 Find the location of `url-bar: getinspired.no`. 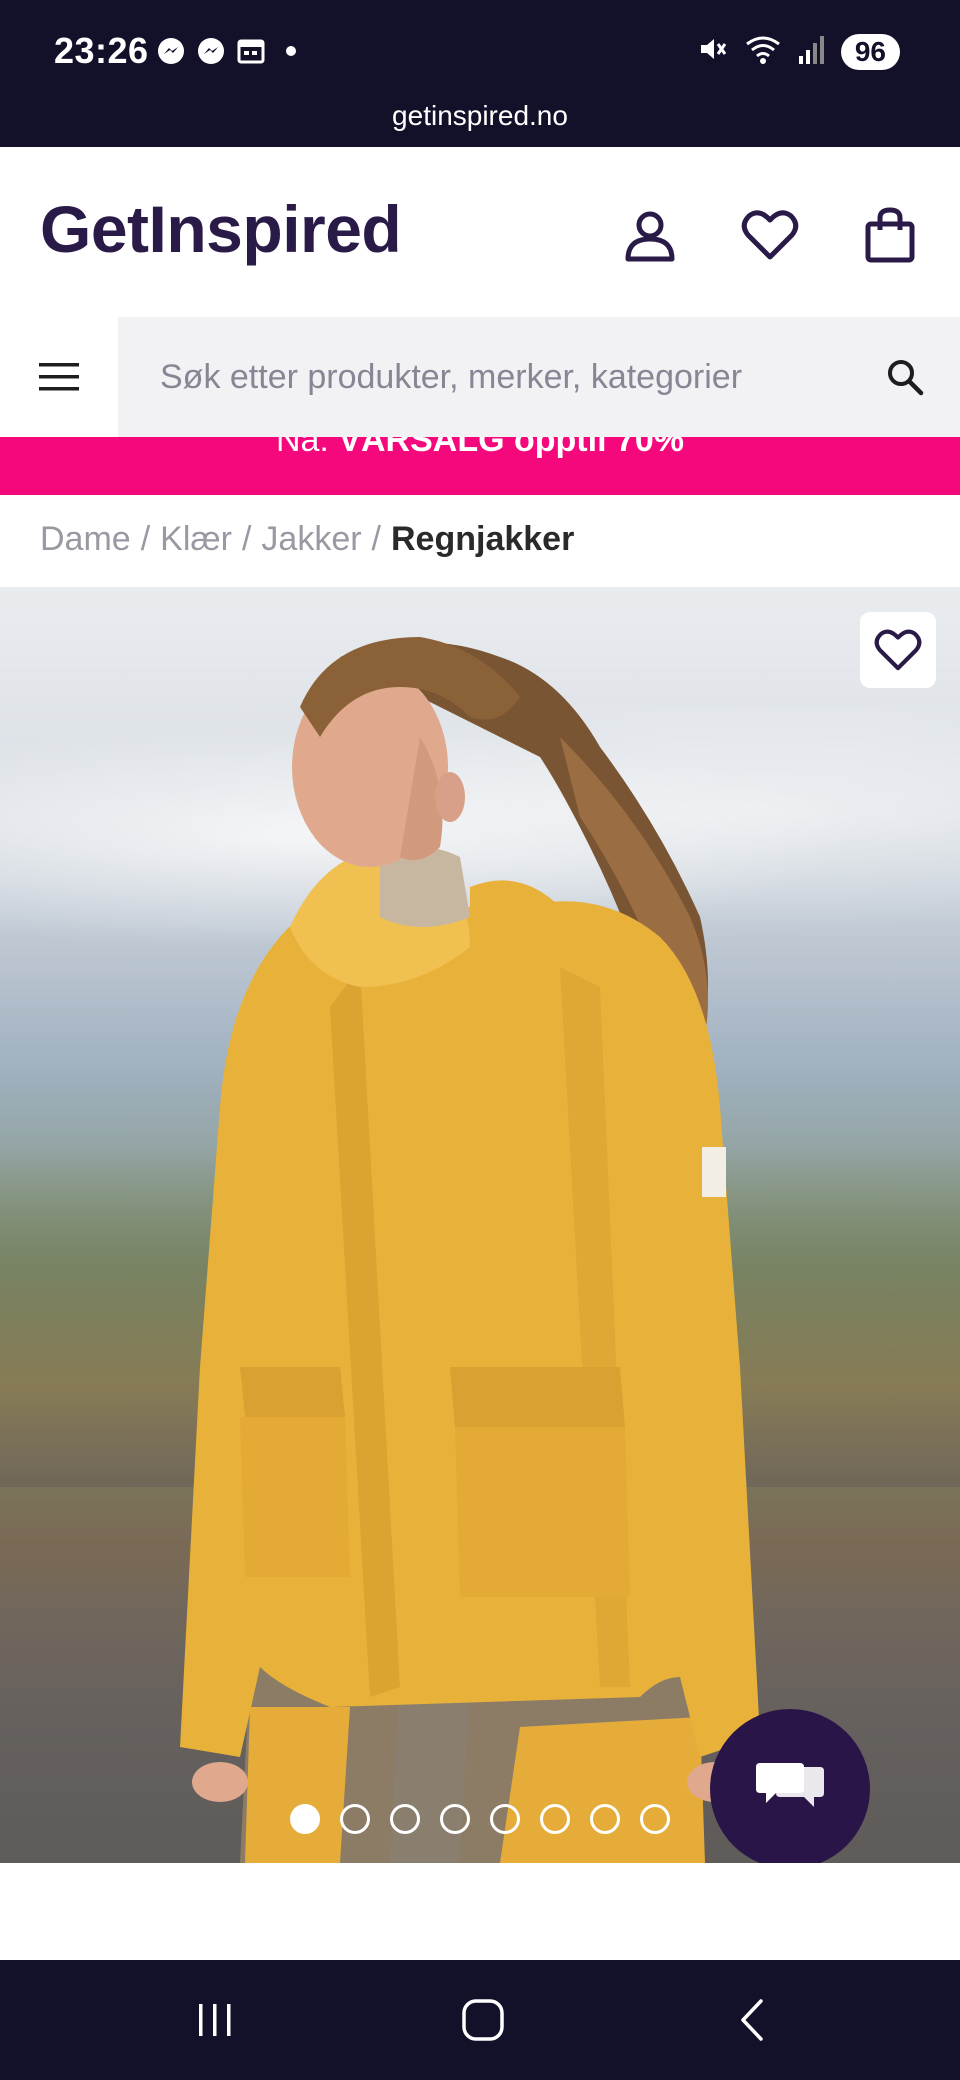

url-bar: getinspired.no is located at coordinates (480, 116).